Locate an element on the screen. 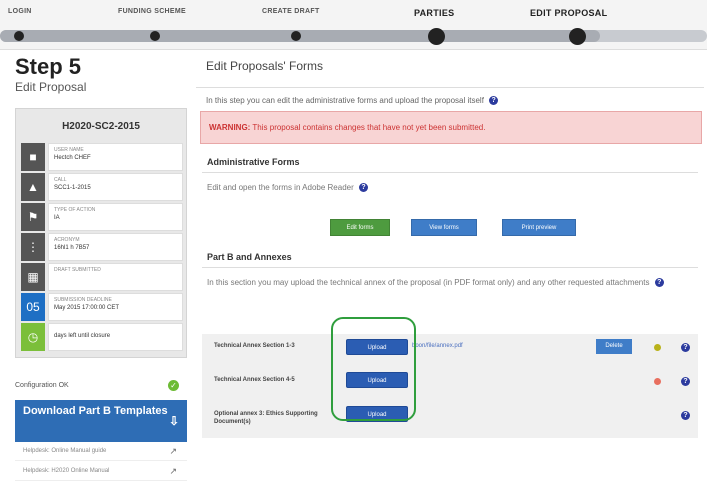 The height and width of the screenshot is (487, 707). info-value: SCC1-1-2015 is located at coordinates (72, 188).